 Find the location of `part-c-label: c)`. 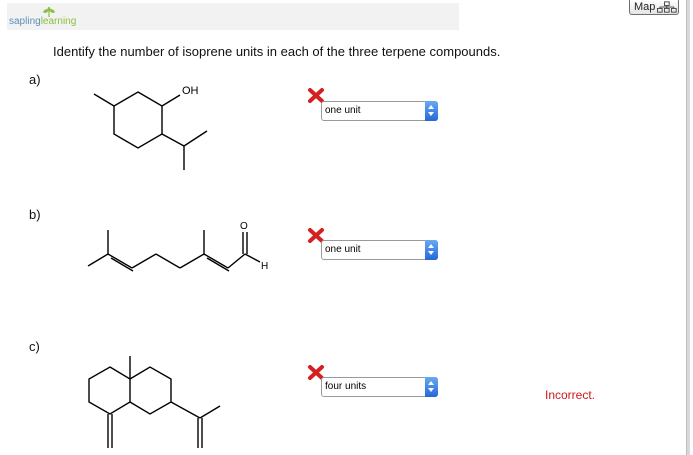

part-c-label: c) is located at coordinates (34, 346).